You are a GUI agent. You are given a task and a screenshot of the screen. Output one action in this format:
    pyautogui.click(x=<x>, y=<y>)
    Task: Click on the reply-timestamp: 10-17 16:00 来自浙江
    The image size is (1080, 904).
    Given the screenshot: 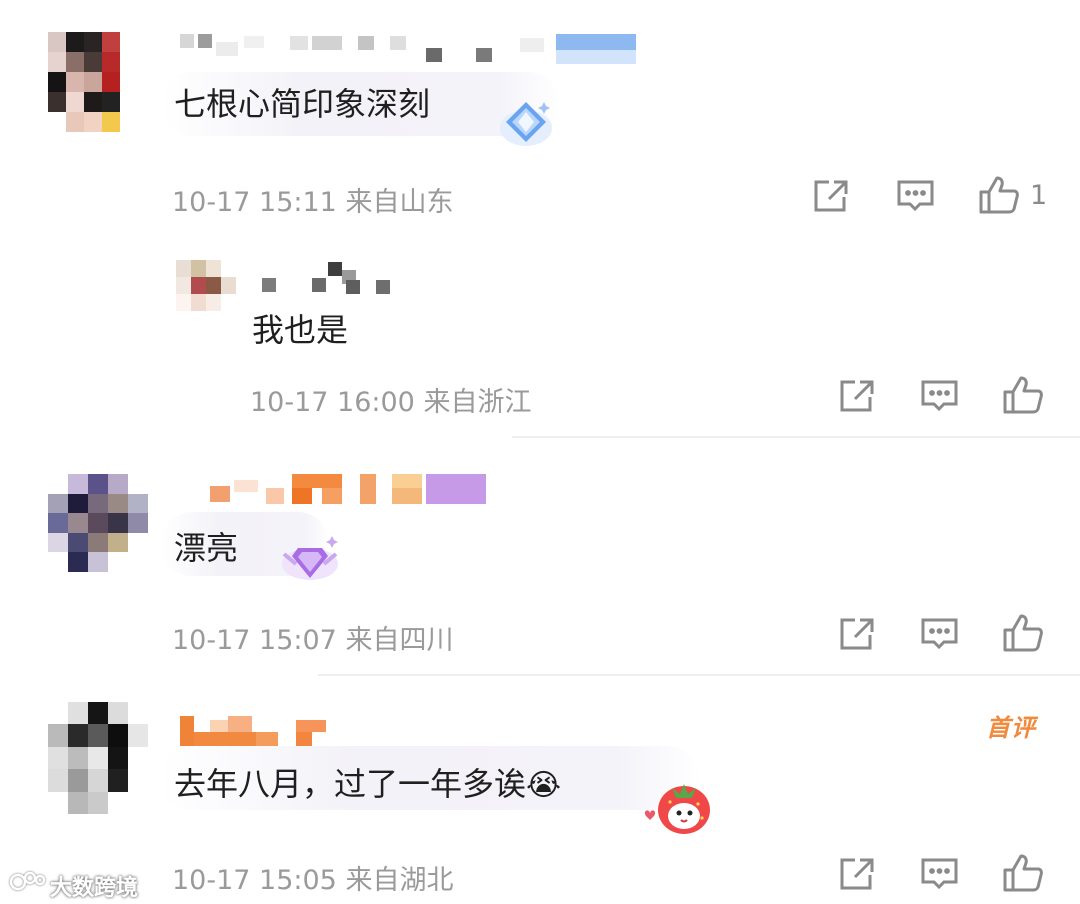 What is the action you would take?
    pyautogui.click(x=391, y=402)
    